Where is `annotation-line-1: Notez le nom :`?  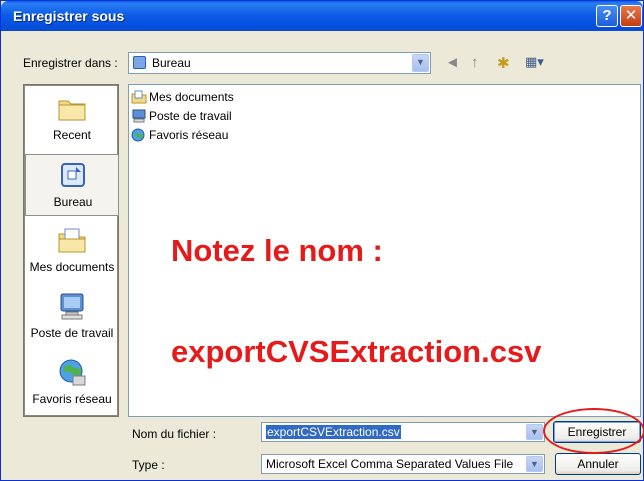 annotation-line-1: Notez le nom : is located at coordinates (277, 250).